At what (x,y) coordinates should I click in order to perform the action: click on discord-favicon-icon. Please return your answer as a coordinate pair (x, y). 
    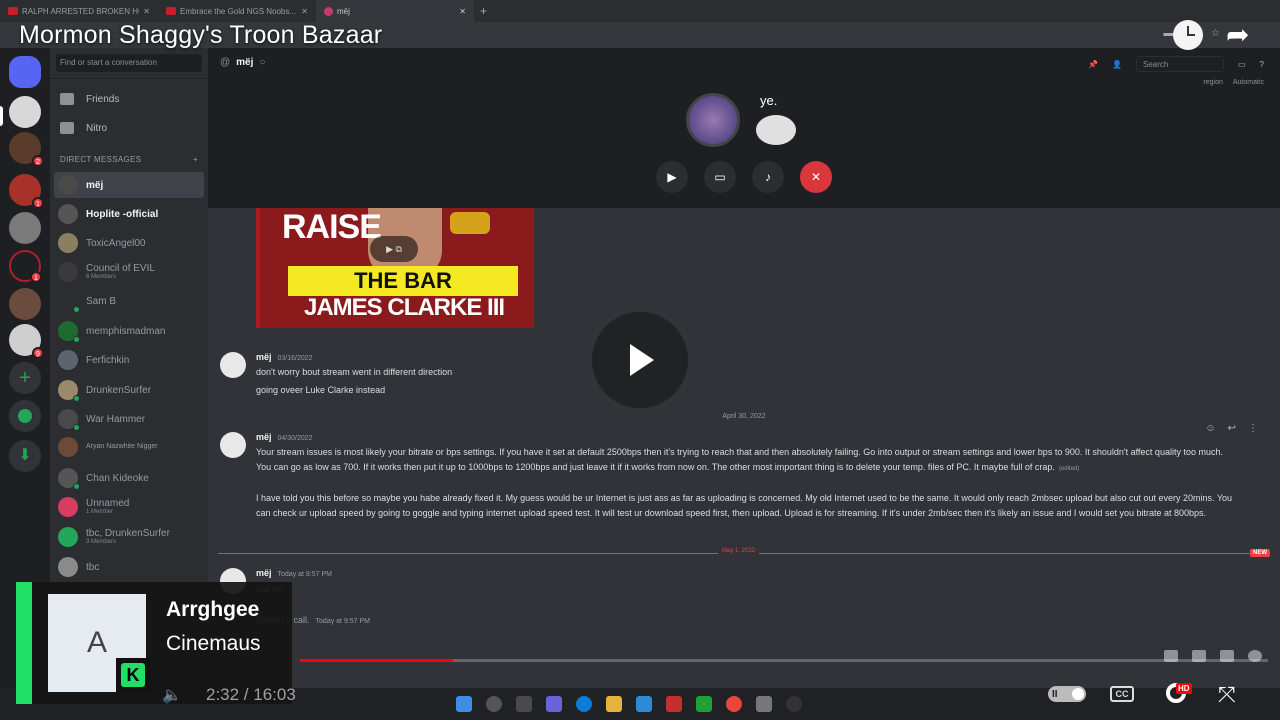
    Looking at the image, I should click on (328, 11).